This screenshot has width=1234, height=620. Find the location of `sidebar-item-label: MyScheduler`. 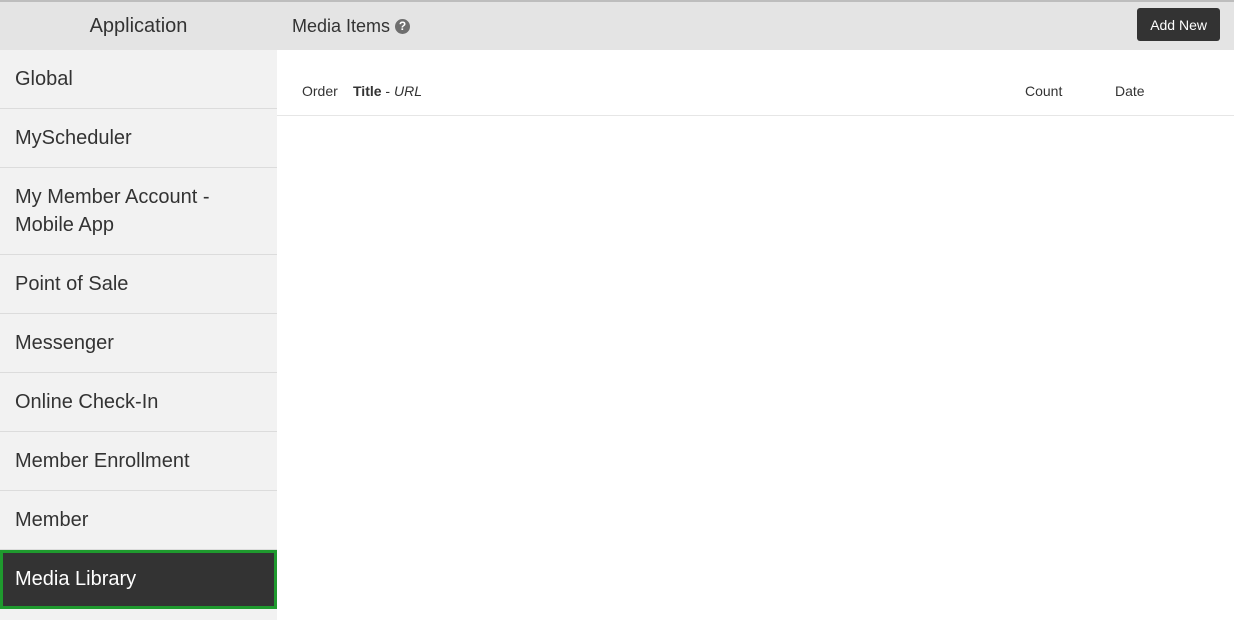

sidebar-item-label: MyScheduler is located at coordinates (73, 137).